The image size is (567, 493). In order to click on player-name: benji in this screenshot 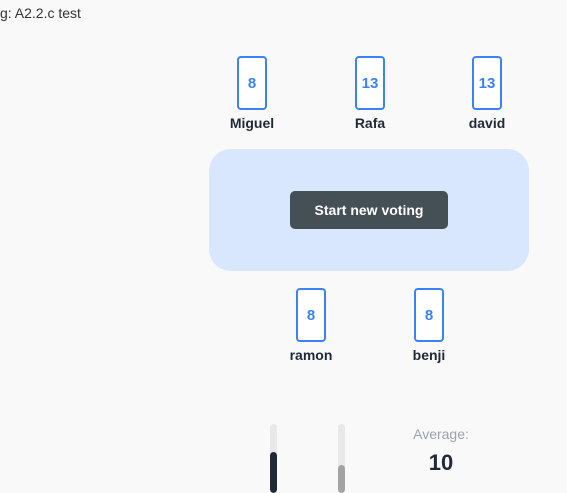, I will do `click(429, 355)`.